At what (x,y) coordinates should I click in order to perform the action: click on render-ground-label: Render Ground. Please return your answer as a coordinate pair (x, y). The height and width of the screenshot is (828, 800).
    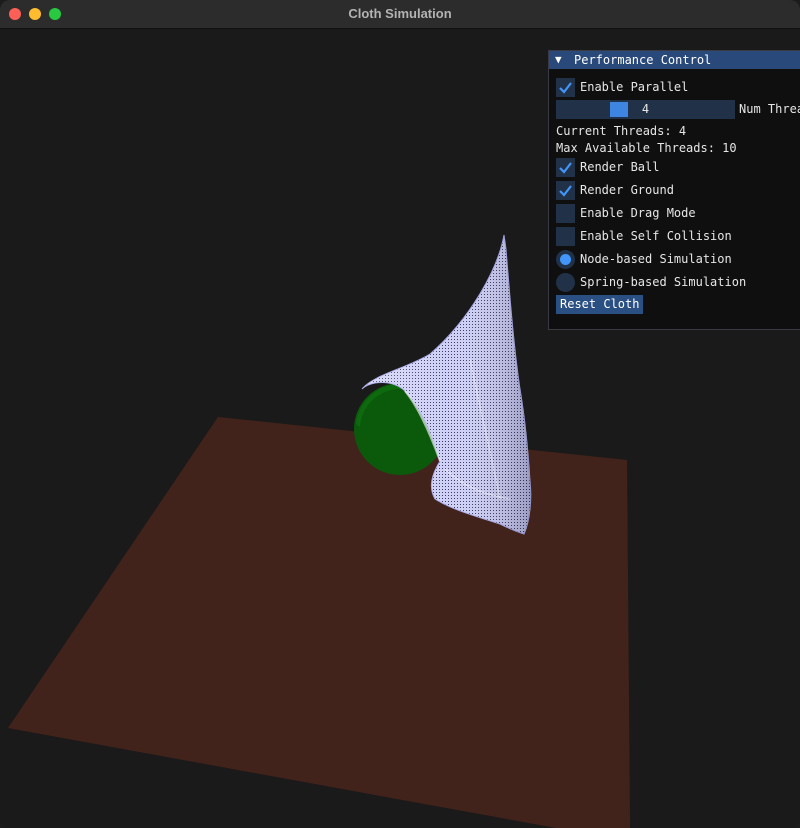
    Looking at the image, I should click on (627, 190).